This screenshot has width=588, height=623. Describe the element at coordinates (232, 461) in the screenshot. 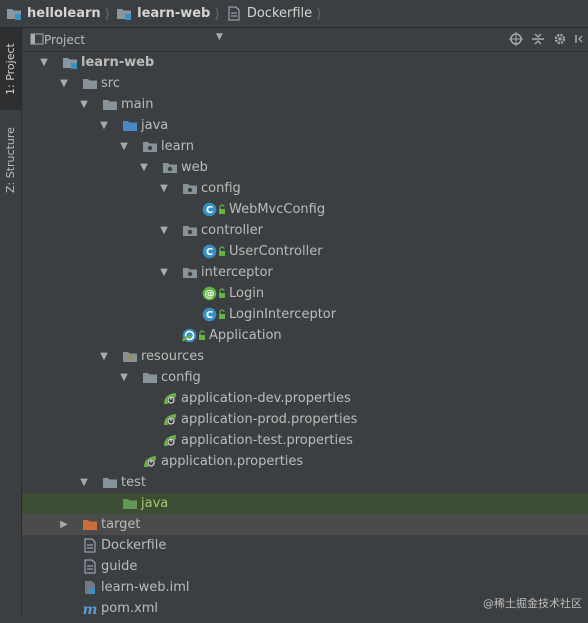

I see `tree-node-label: application.properties` at that location.